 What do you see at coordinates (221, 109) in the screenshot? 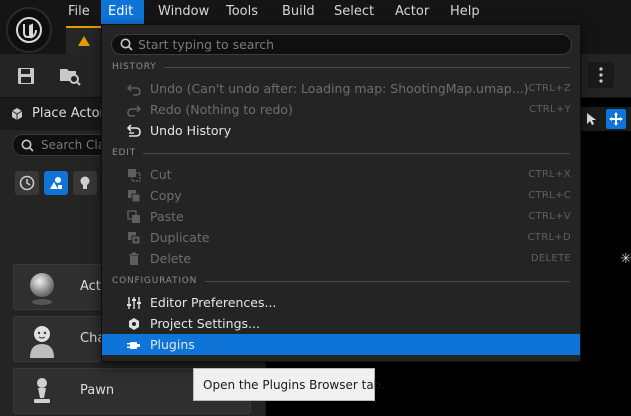
I see `menu-item-label: Redo (Nothing to redo)` at bounding box center [221, 109].